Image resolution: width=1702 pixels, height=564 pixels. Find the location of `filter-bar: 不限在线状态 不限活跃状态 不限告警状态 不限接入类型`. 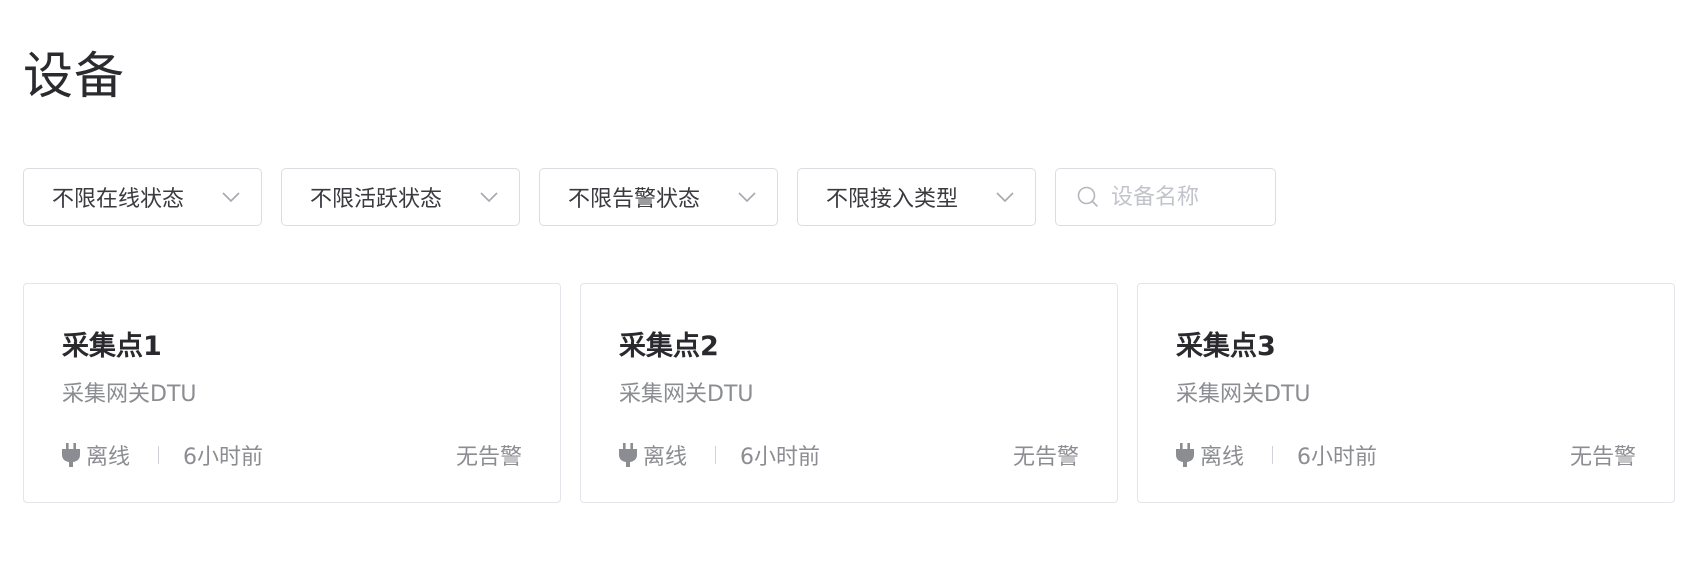

filter-bar: 不限在线状态 不限活跃状态 不限告警状态 不限接入类型 is located at coordinates (649, 197).